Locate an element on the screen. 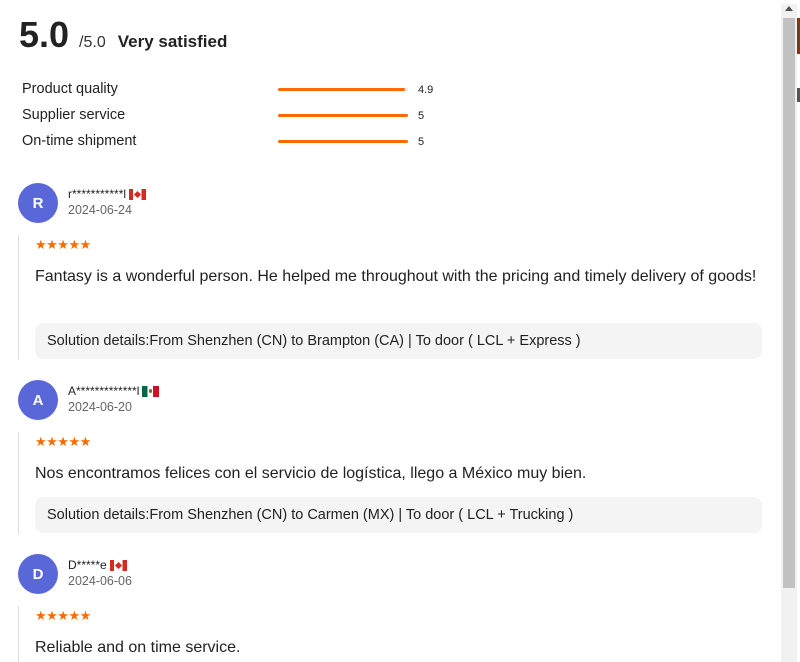 The width and height of the screenshot is (800, 662). reviewer-name-text: A*************l is located at coordinates (104, 391).